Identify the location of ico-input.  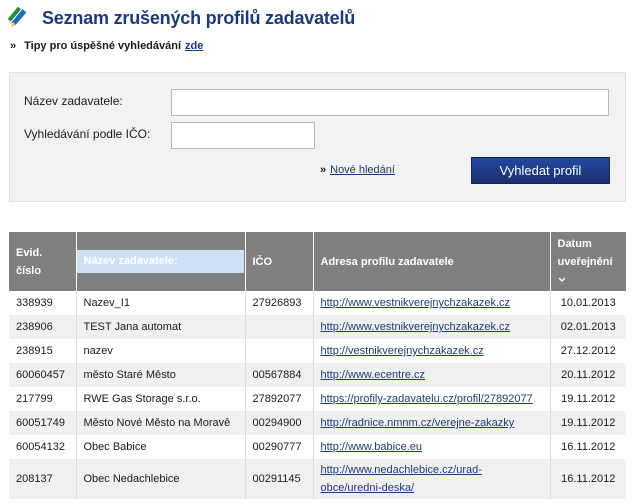
(243, 135).